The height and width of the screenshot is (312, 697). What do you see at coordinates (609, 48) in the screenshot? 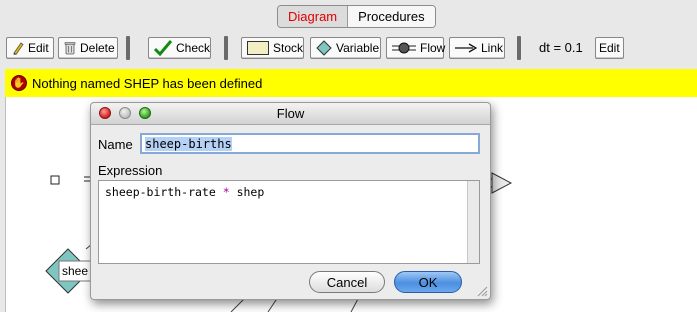
I see `dt-edit-button: Edit` at bounding box center [609, 48].